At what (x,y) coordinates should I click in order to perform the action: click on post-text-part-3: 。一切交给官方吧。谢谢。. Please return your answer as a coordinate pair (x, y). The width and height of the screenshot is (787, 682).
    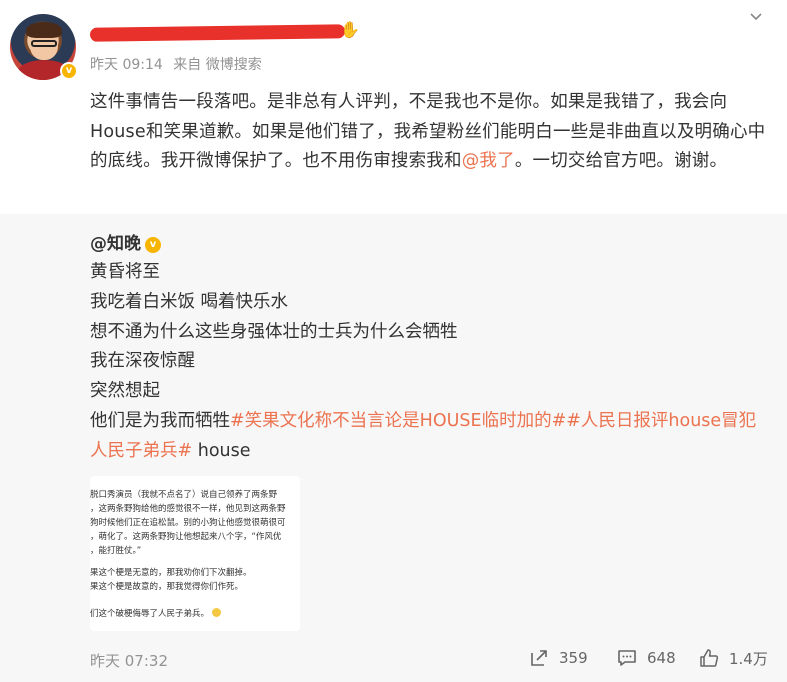
    Looking at the image, I should click on (621, 161).